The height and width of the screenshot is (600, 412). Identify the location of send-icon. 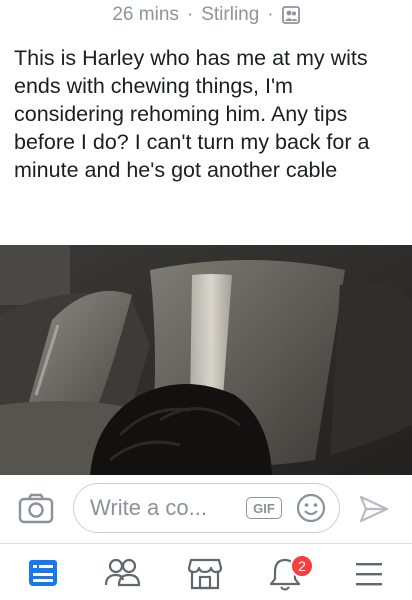
(374, 509).